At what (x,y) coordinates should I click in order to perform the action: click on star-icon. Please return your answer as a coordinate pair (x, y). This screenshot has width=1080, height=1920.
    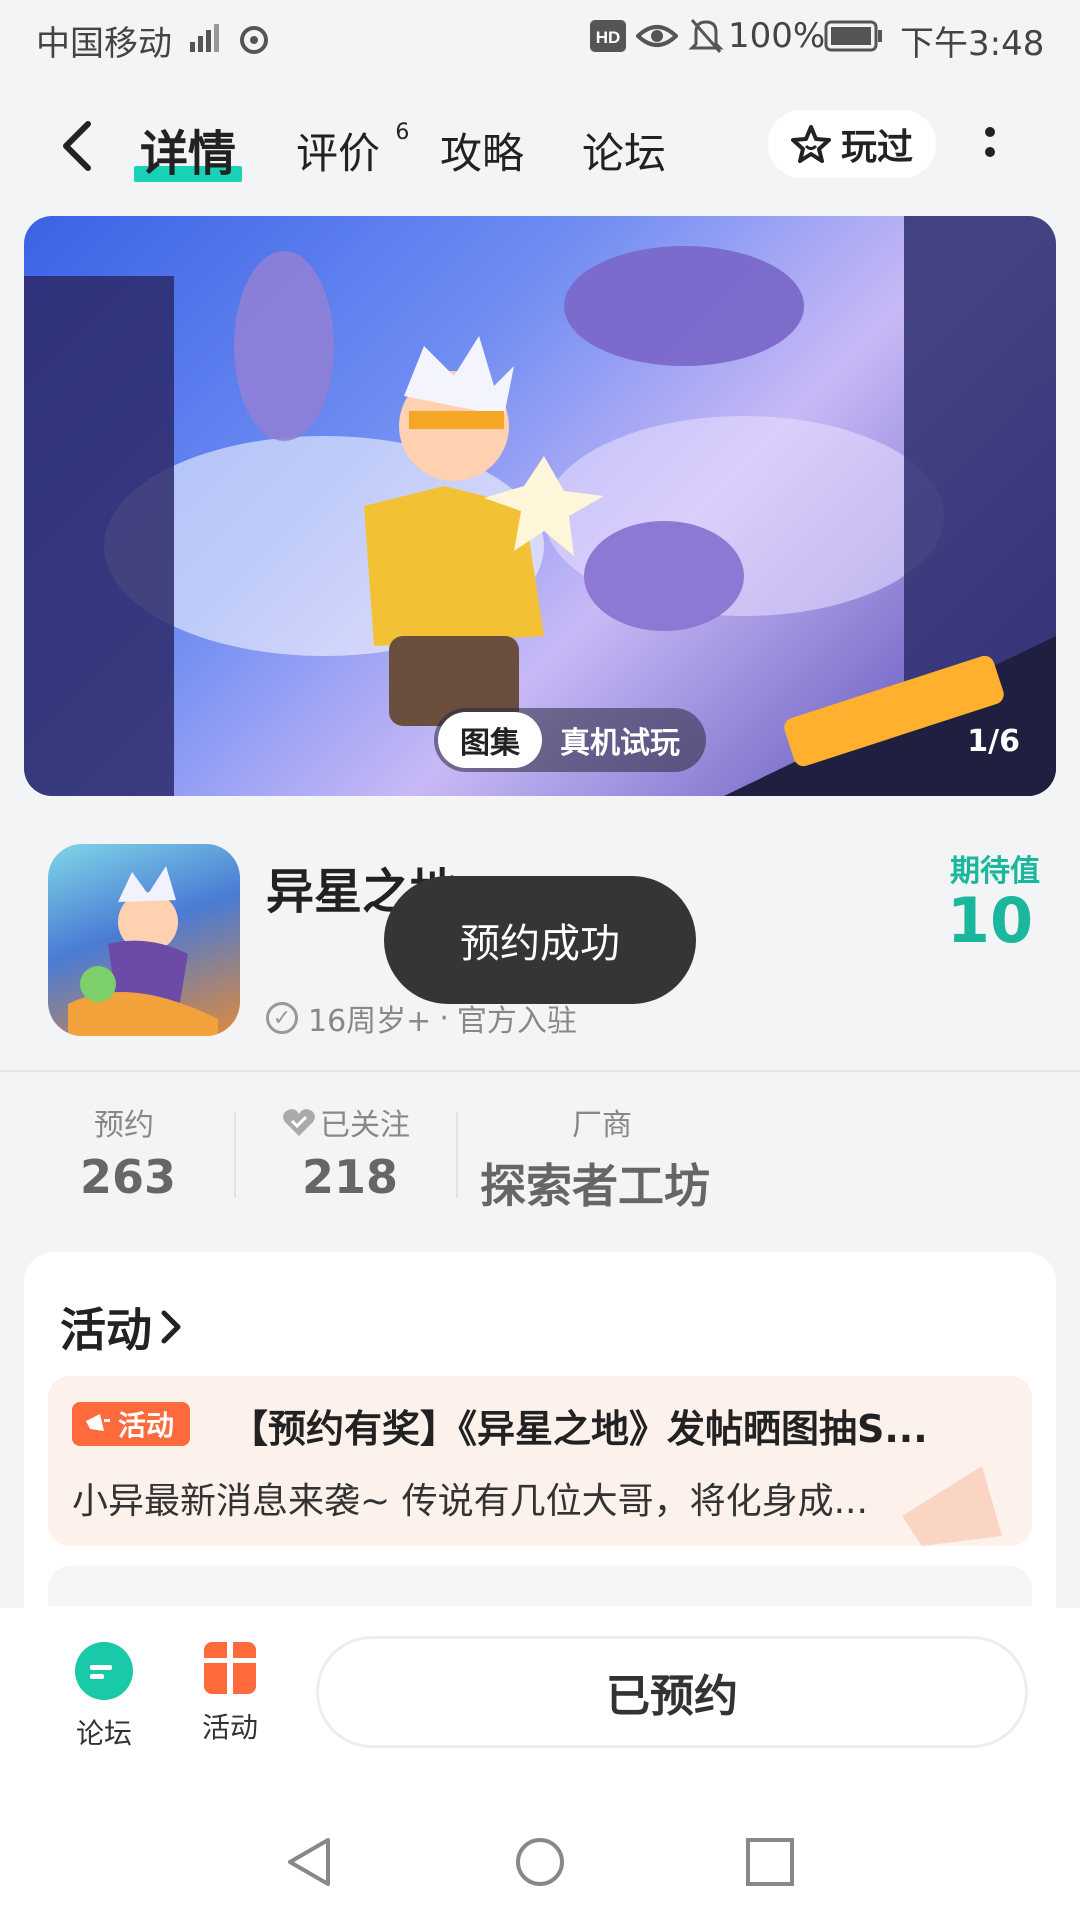
    Looking at the image, I should click on (810, 144).